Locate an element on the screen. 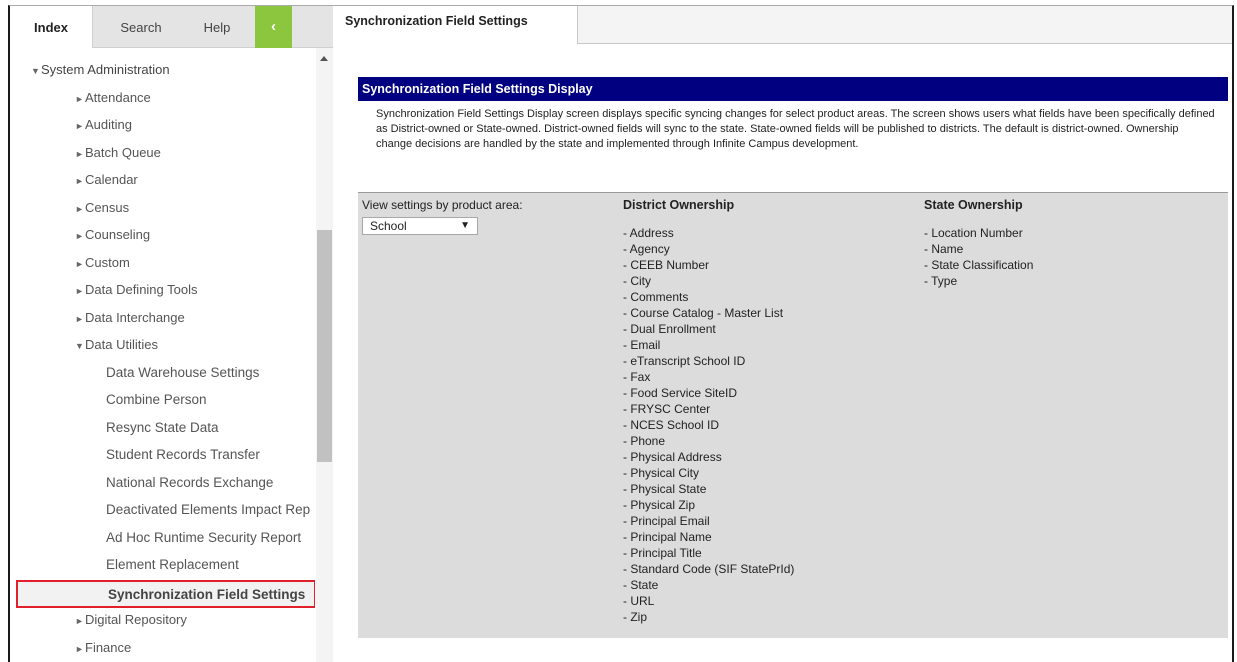 This screenshot has width=1237, height=662. tree-item-counseling: ►Counseling is located at coordinates (112, 234).